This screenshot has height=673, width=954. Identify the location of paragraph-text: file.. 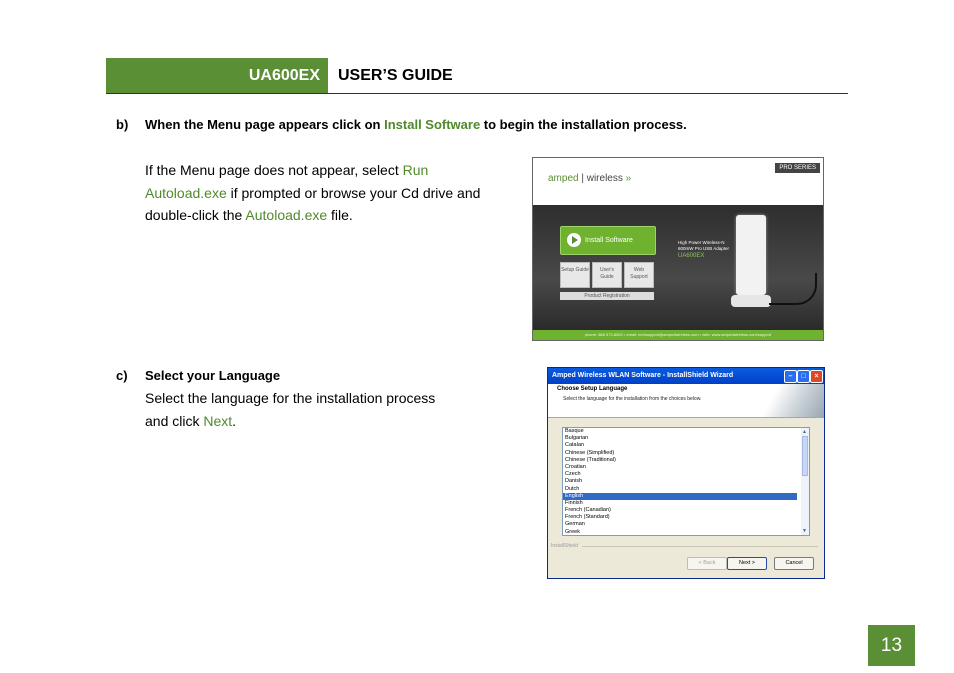
(340, 215).